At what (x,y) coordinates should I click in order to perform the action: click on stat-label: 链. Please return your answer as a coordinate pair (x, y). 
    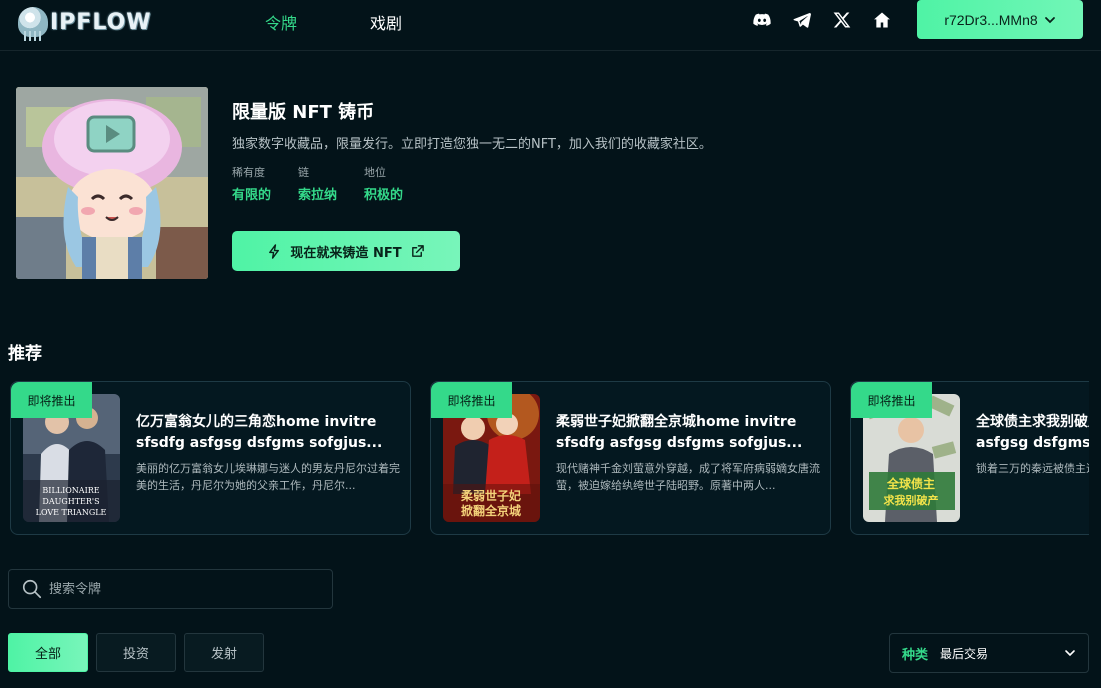
    Looking at the image, I should click on (303, 172).